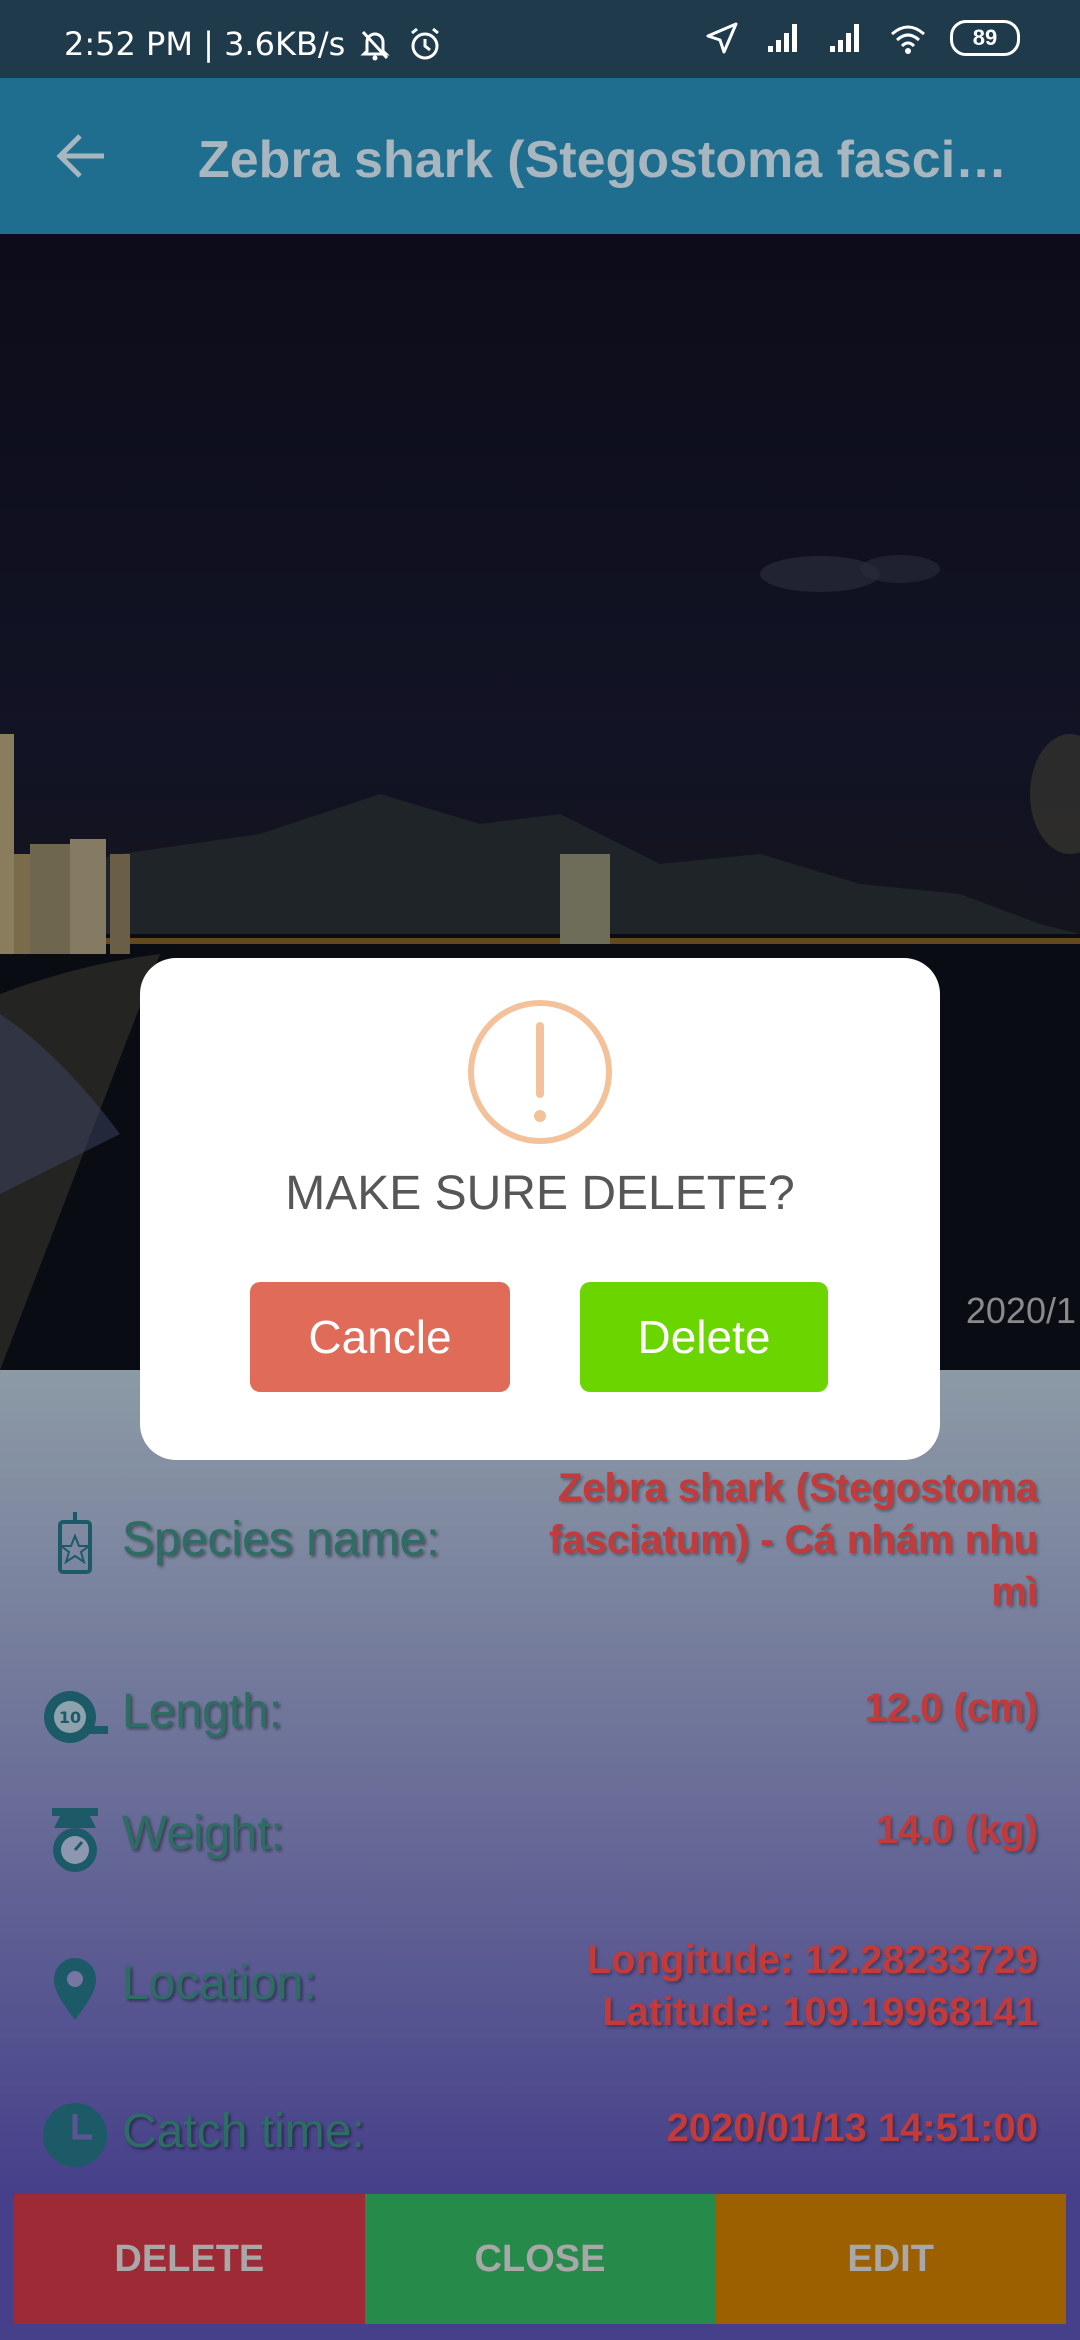 This screenshot has height=2340, width=1080. What do you see at coordinates (380, 1337) in the screenshot?
I see `dialog-cancel-button: Cancle` at bounding box center [380, 1337].